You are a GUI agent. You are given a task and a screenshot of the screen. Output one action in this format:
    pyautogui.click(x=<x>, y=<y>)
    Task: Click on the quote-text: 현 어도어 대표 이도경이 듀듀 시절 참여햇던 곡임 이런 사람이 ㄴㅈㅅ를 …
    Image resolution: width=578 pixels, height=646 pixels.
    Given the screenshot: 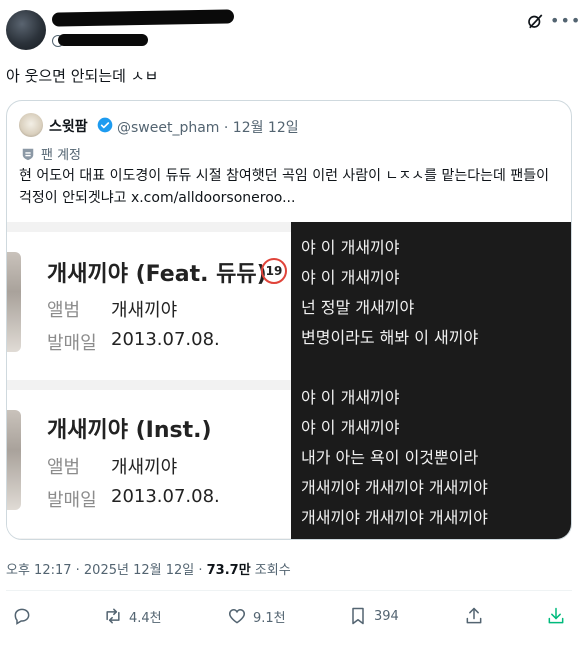 What is the action you would take?
    pyautogui.click(x=284, y=187)
    